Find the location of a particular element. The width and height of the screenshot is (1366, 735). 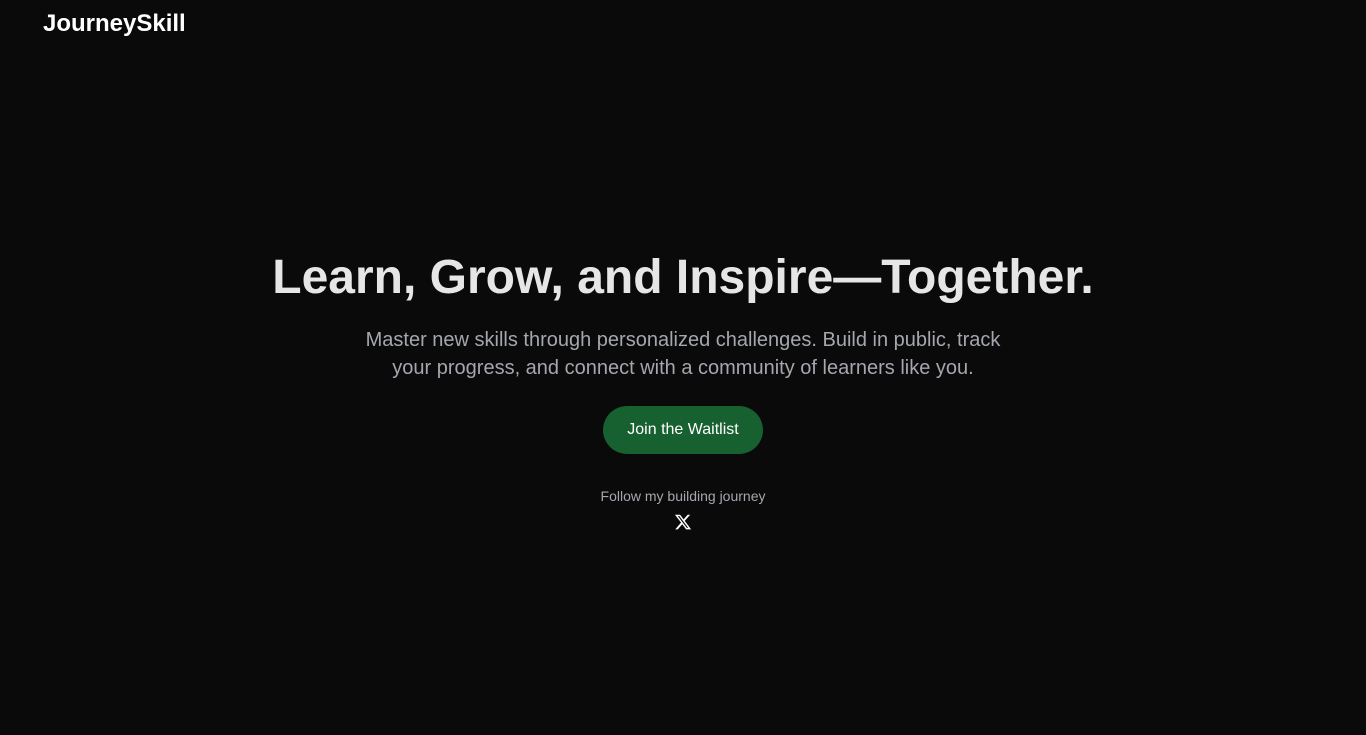

logo-link: JourneySkill is located at coordinates (114, 24).